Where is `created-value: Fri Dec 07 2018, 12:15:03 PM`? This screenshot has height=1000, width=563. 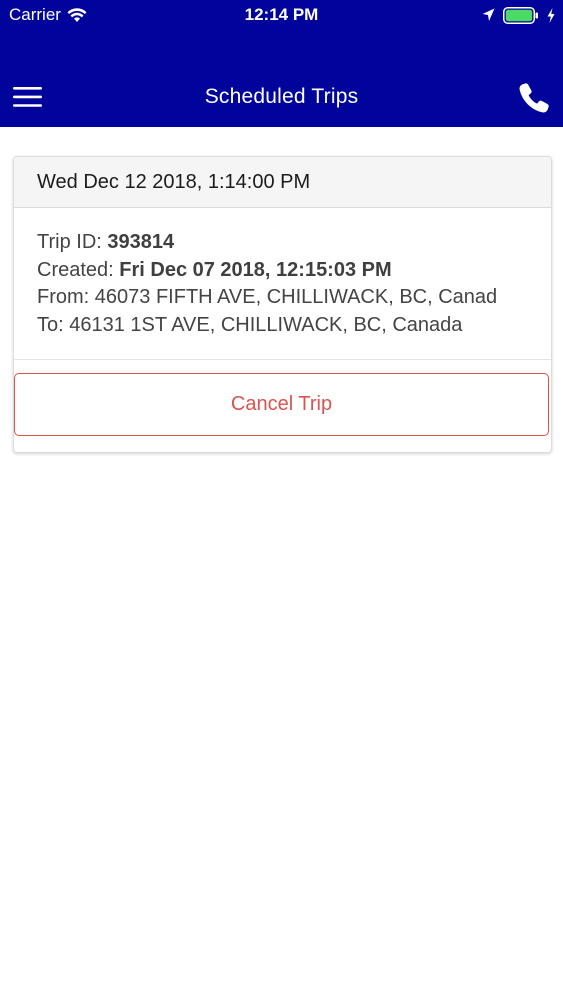 created-value: Fri Dec 07 2018, 12:15:03 PM is located at coordinates (255, 269).